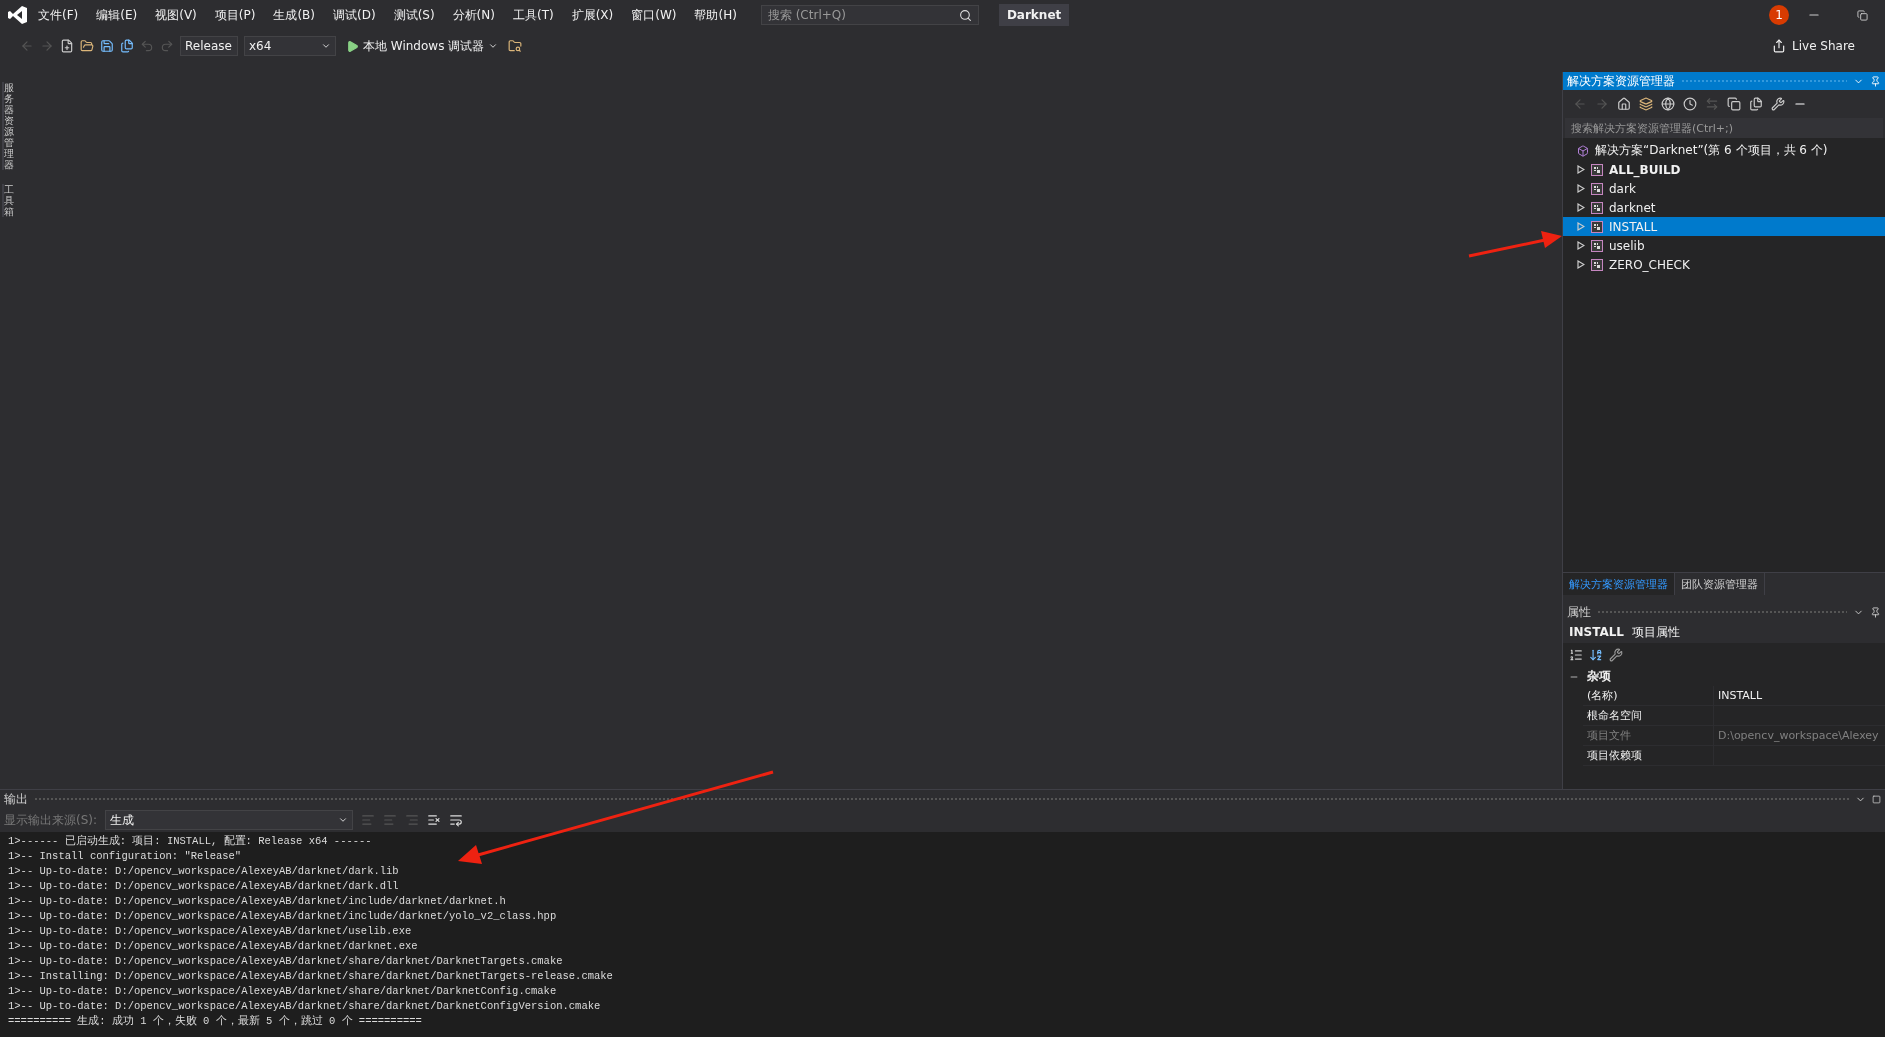 The width and height of the screenshot is (1885, 1037). I want to click on menu-item: 窗口(W), so click(654, 15).